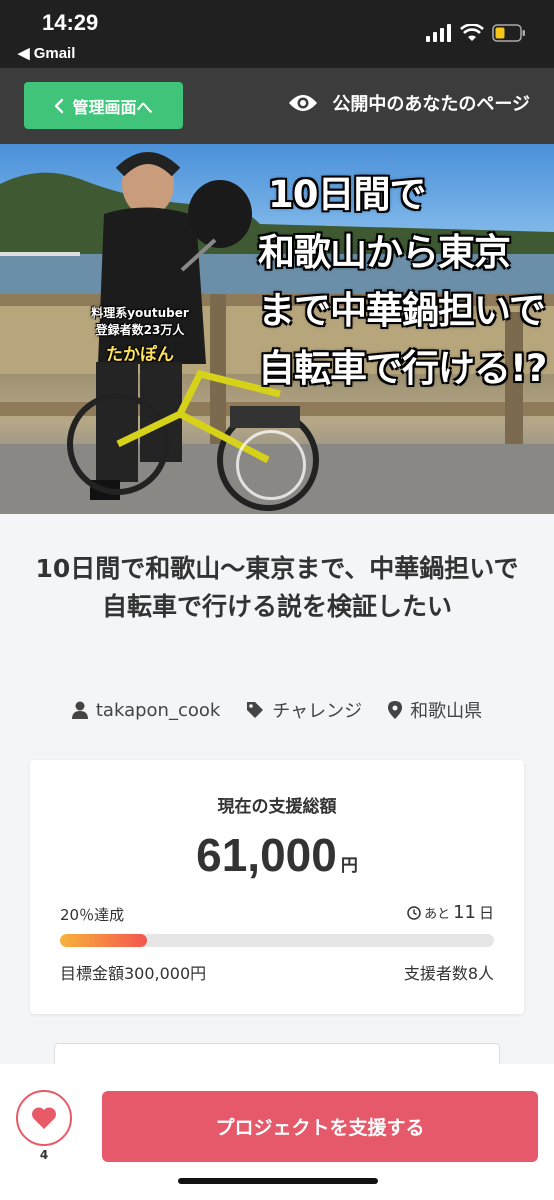  Describe the element at coordinates (79, 710) in the screenshot. I see `user-icon` at that location.